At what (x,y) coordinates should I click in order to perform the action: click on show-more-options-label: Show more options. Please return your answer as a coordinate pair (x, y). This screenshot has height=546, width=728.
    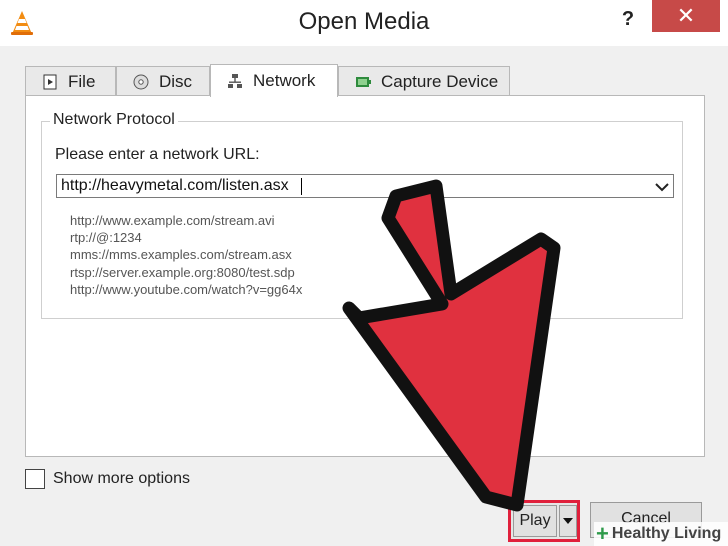
    Looking at the image, I should click on (121, 478).